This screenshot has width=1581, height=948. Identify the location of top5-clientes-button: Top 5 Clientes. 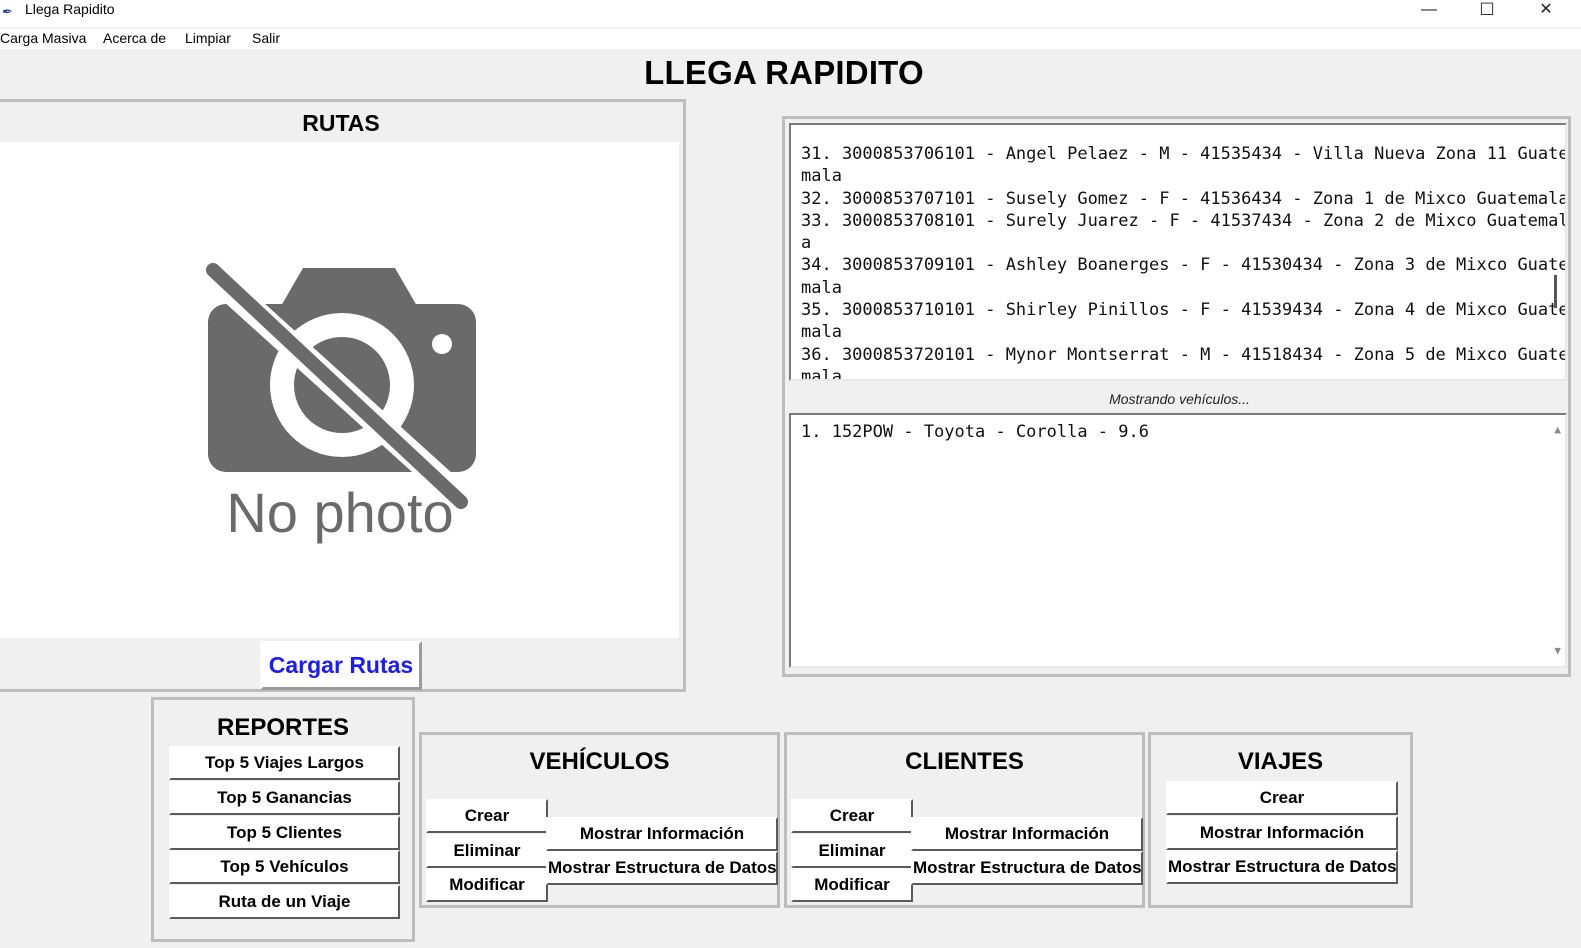
(284, 833).